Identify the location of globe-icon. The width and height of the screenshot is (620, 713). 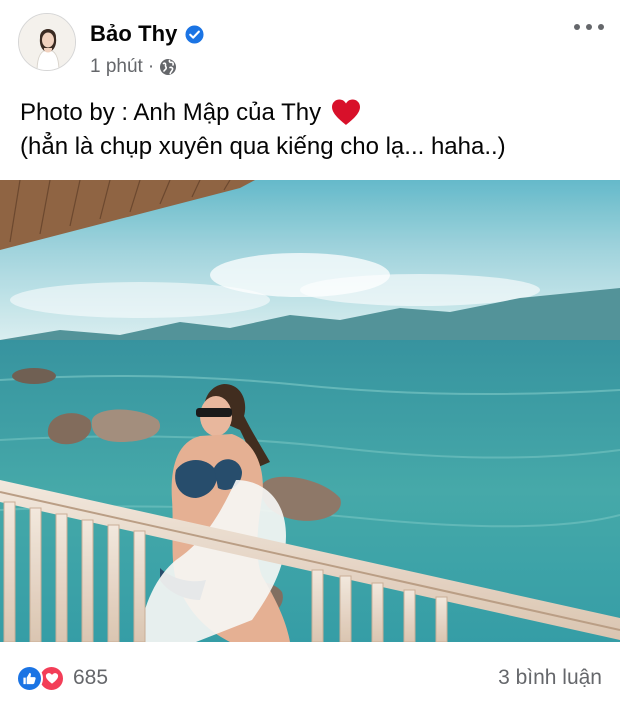
(168, 67).